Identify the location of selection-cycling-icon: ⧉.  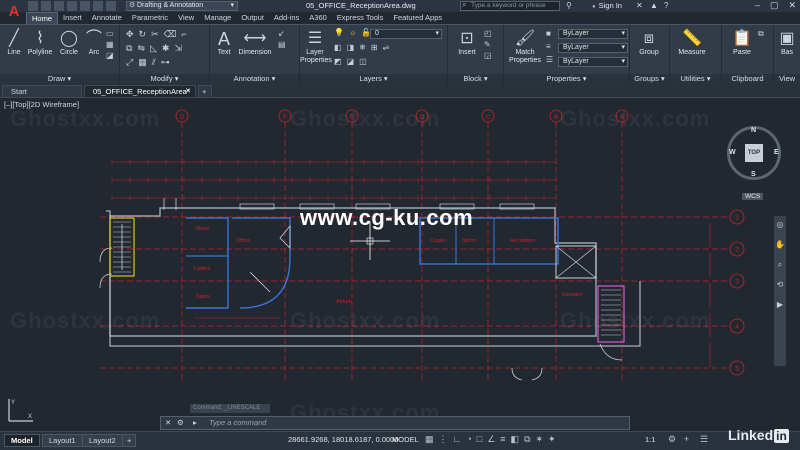
(527, 439).